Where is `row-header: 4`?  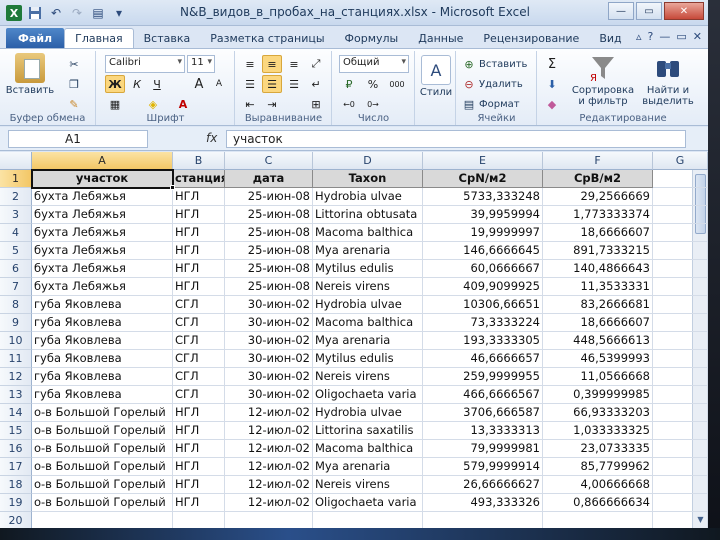 row-header: 4 is located at coordinates (16, 233).